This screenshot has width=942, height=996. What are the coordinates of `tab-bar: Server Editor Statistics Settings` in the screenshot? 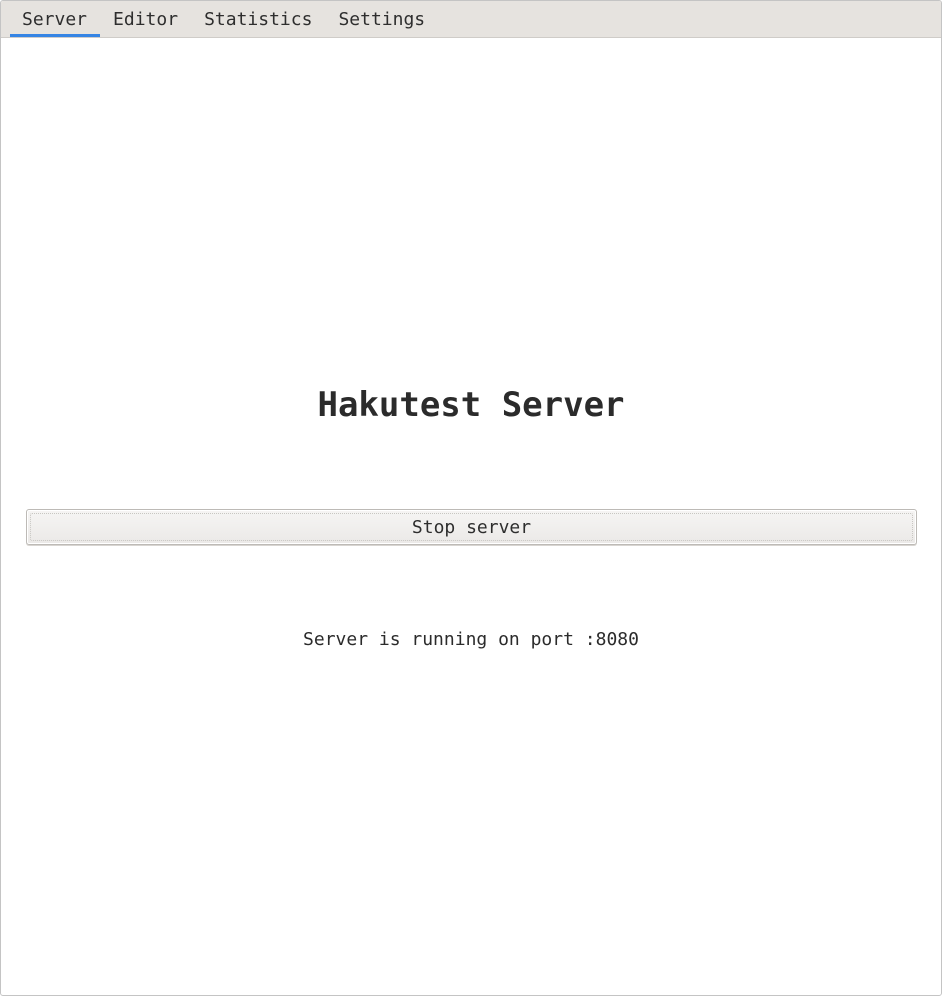 It's located at (471, 19).